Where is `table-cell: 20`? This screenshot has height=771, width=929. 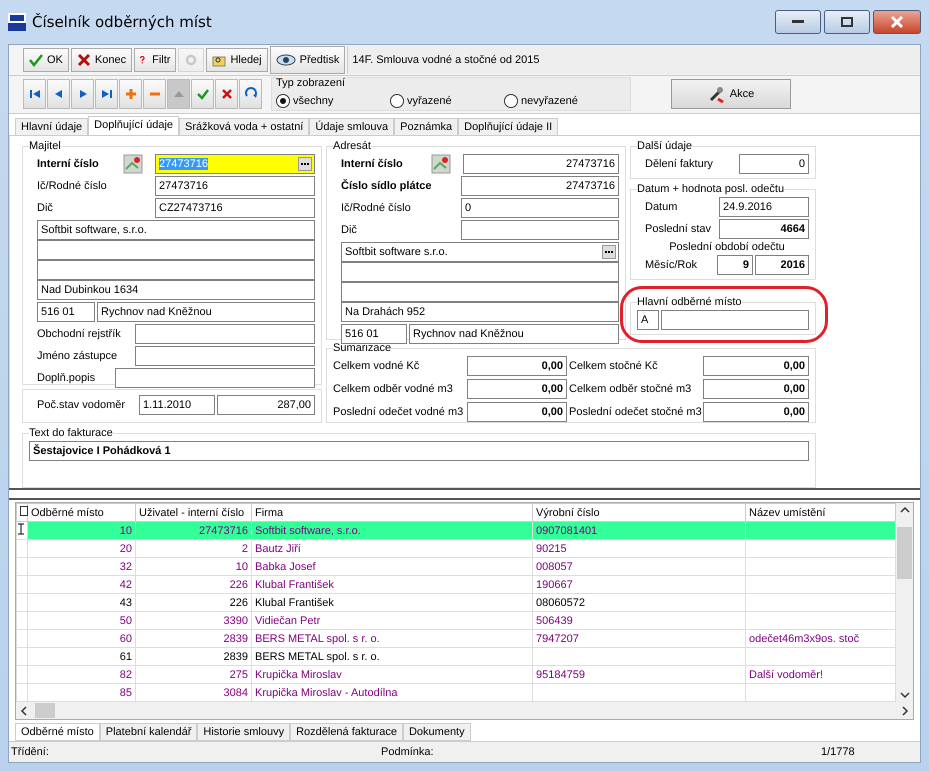
table-cell: 20 is located at coordinates (82, 549).